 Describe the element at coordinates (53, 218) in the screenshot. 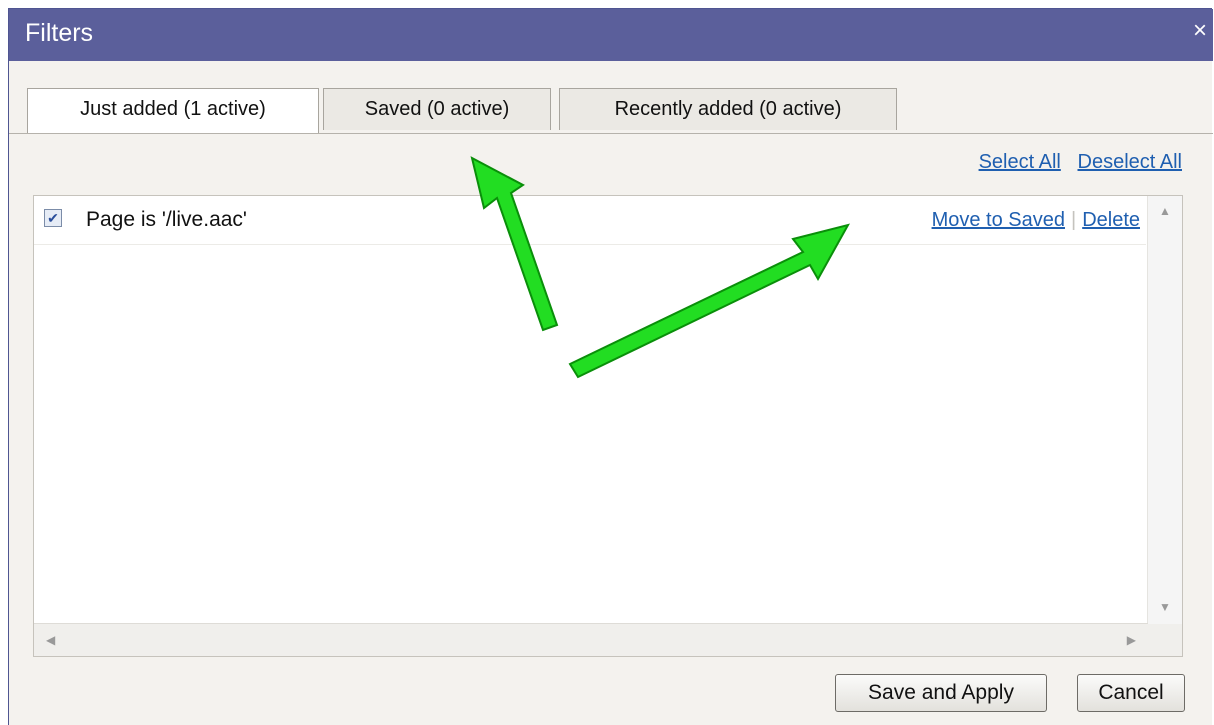

I see `filter-checkbox: ✔` at that location.